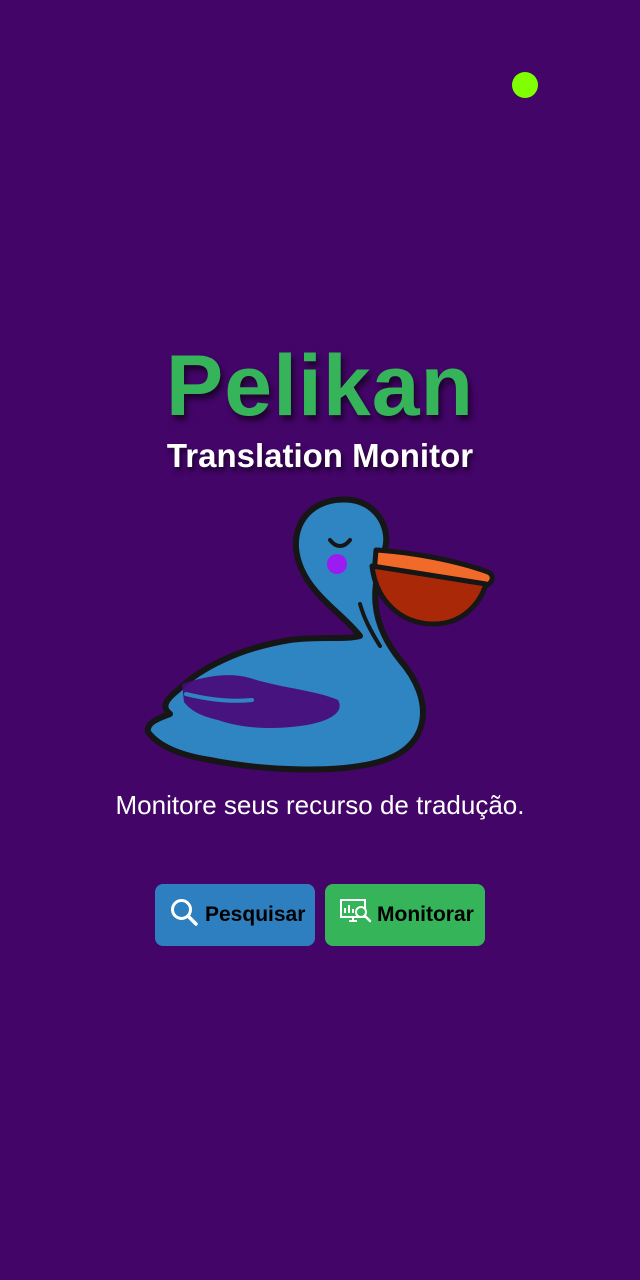 The width and height of the screenshot is (640, 1280). What do you see at coordinates (320, 386) in the screenshot?
I see `app-title: Pelikan` at bounding box center [320, 386].